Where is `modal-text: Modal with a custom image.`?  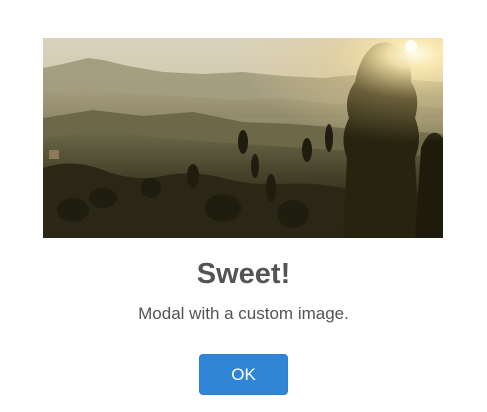 modal-text: Modal with a custom image. is located at coordinates (243, 313).